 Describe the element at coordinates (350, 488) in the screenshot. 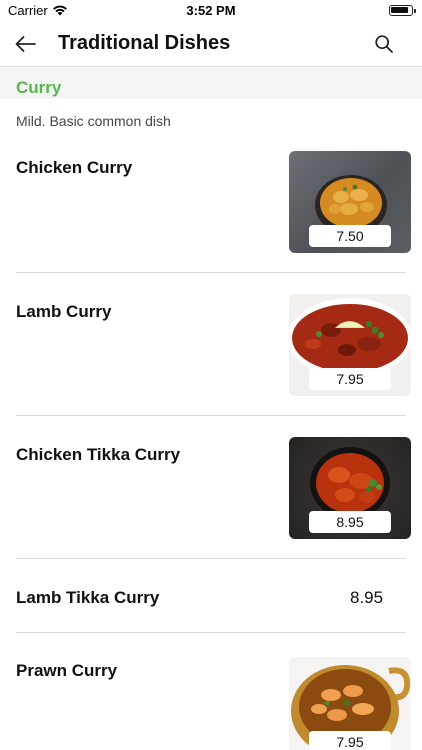

I see `chicken-tikka-curry-photo: 8.95` at that location.